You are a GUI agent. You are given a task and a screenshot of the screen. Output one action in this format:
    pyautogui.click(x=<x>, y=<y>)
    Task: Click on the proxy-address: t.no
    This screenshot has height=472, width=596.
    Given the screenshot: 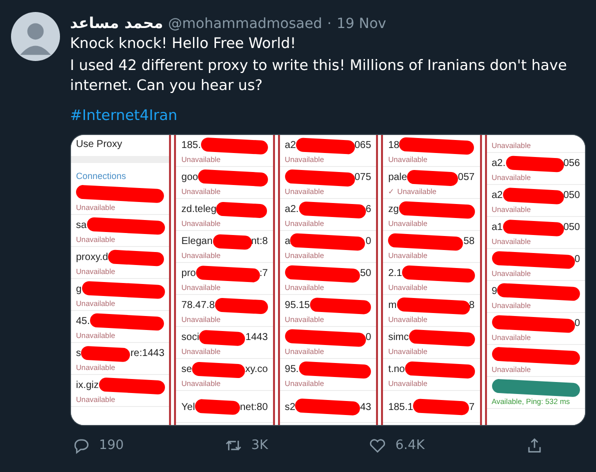 What is the action you would take?
    pyautogui.click(x=396, y=369)
    